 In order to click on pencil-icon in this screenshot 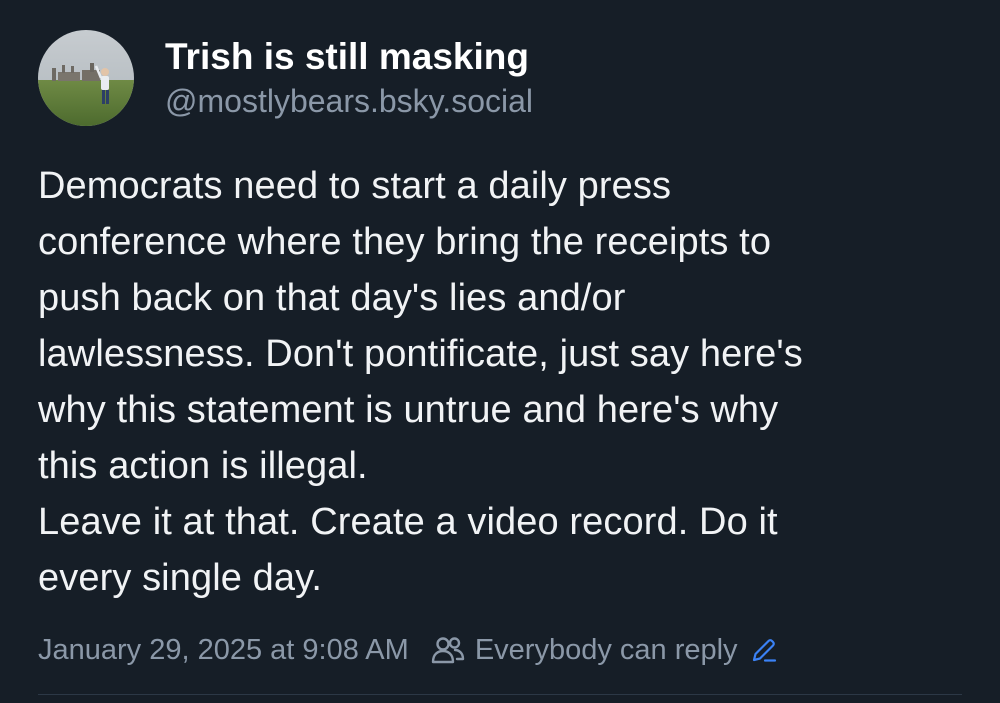, I will do `click(764, 650)`.